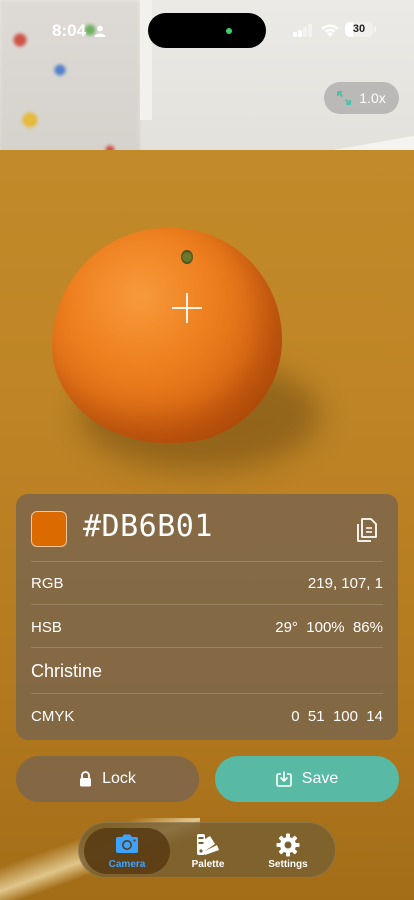  Describe the element at coordinates (127, 864) in the screenshot. I see `tab-camera-label: Camera` at that location.